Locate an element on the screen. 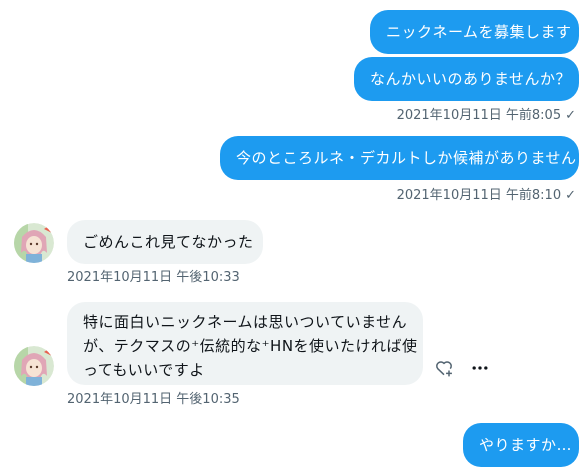 This screenshot has width=584, height=469. message-bubble-outgoing: 今のところルネ・デカルトしか候補がありません is located at coordinates (399, 158).